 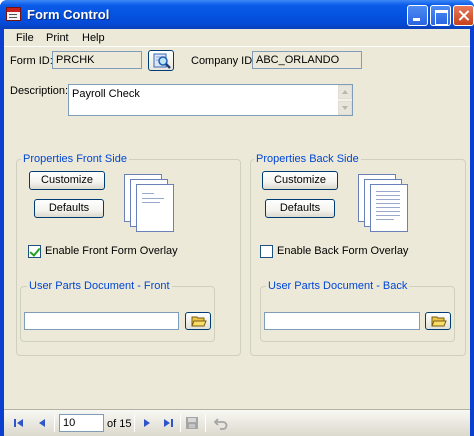 I want to click on front-overlay-label: Enable Front Form Overlay, so click(x=111, y=251).